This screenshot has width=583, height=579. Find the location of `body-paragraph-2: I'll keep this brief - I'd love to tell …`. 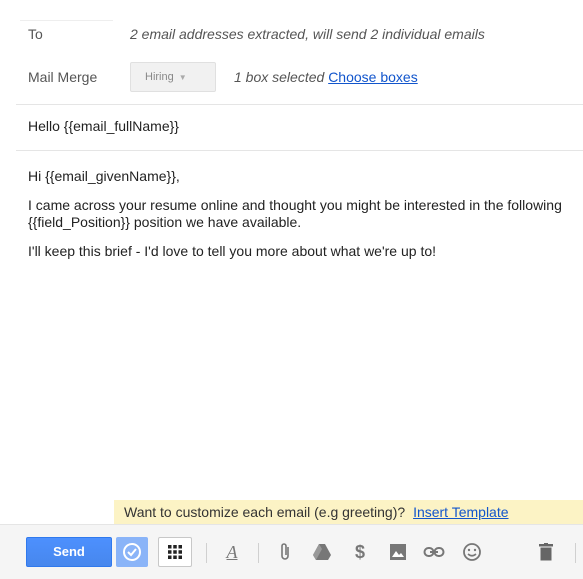

body-paragraph-2: I'll keep this brief - I'd love to tell … is located at coordinates (232, 251).